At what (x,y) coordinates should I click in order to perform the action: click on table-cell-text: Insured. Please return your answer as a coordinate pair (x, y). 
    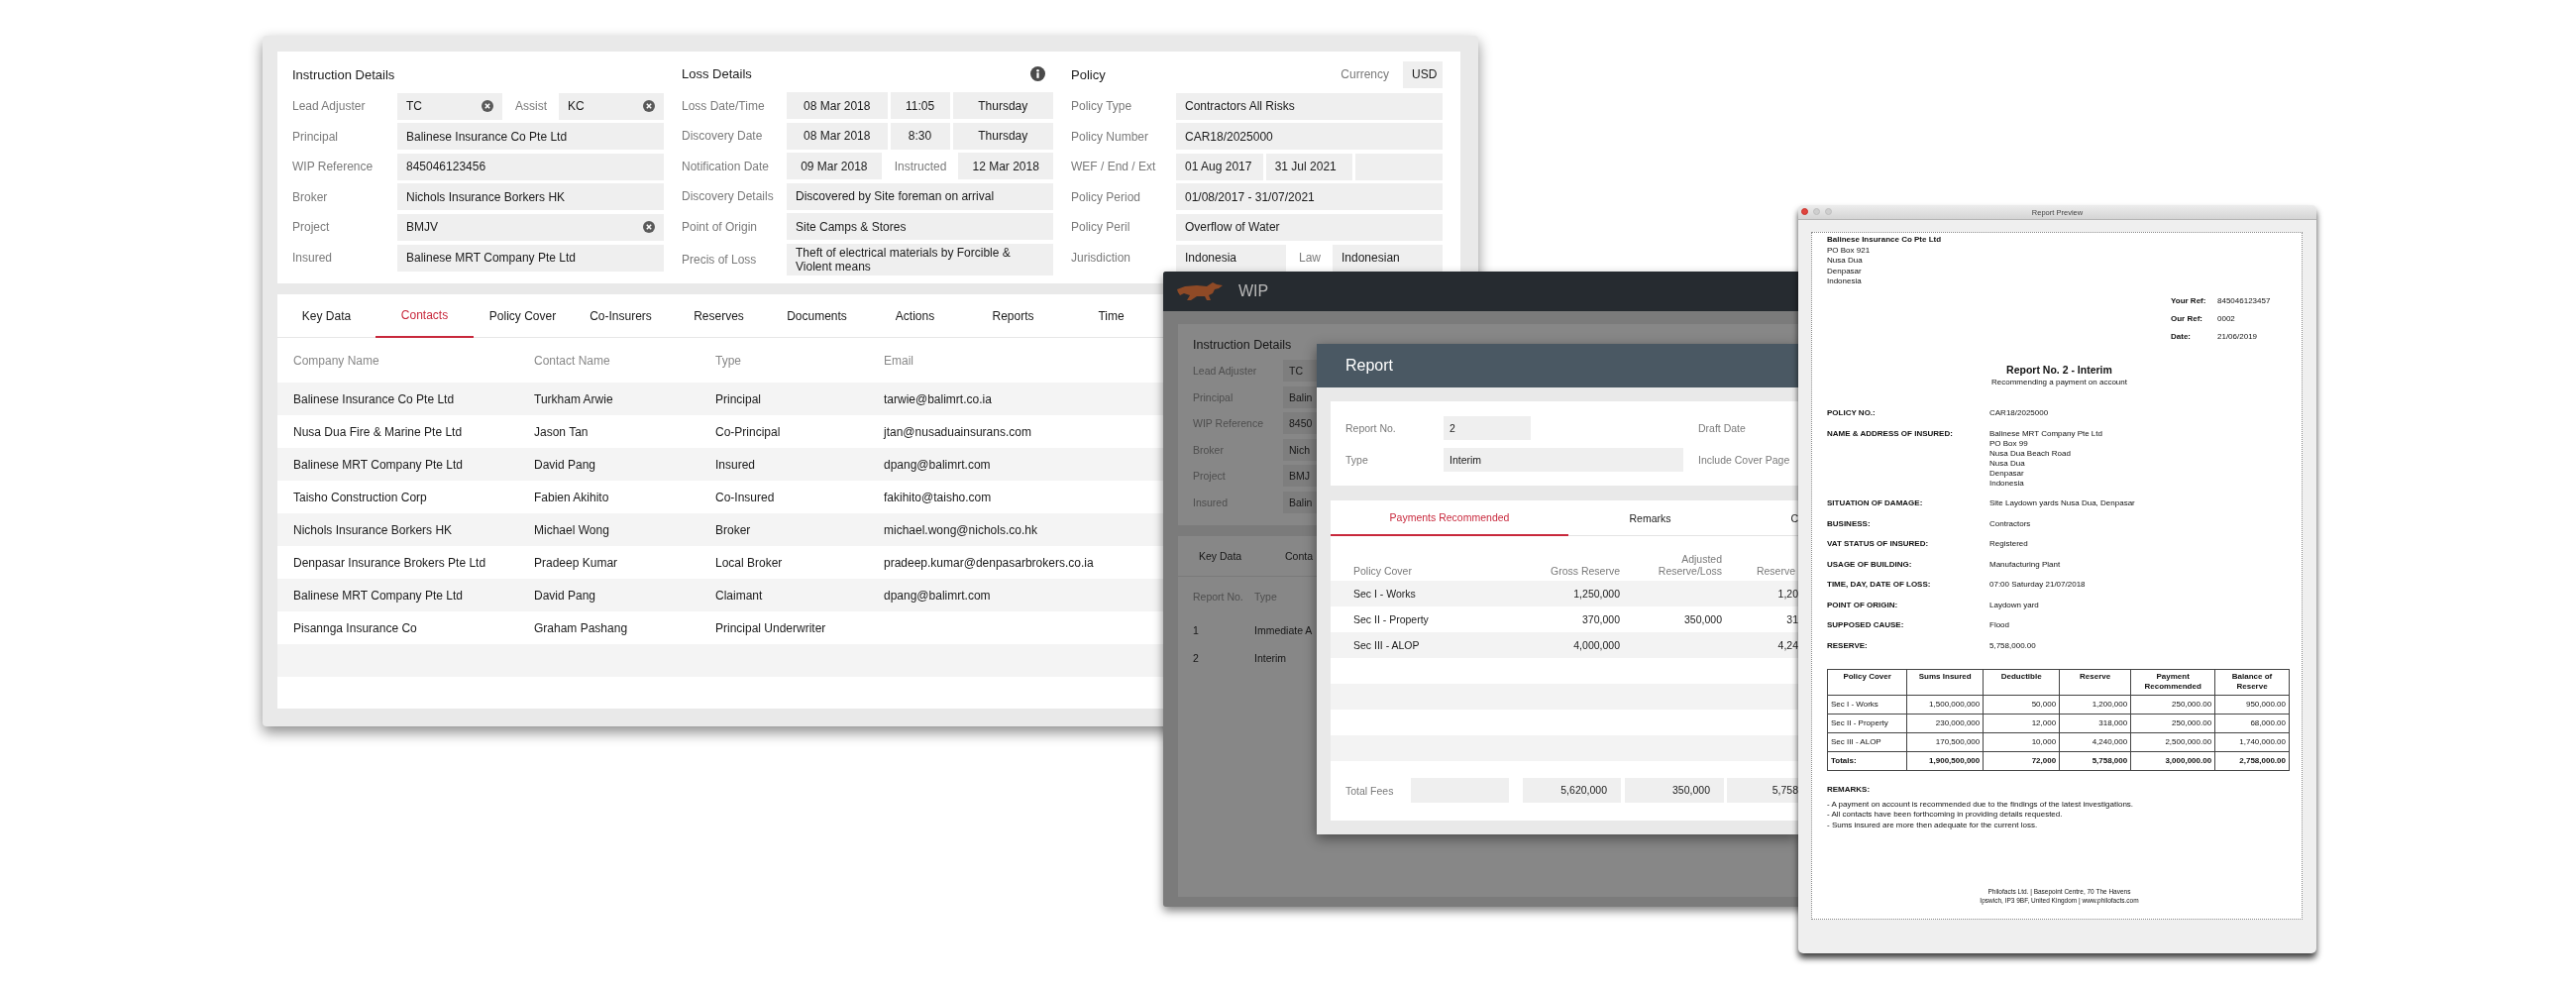
    Looking at the image, I should click on (736, 464).